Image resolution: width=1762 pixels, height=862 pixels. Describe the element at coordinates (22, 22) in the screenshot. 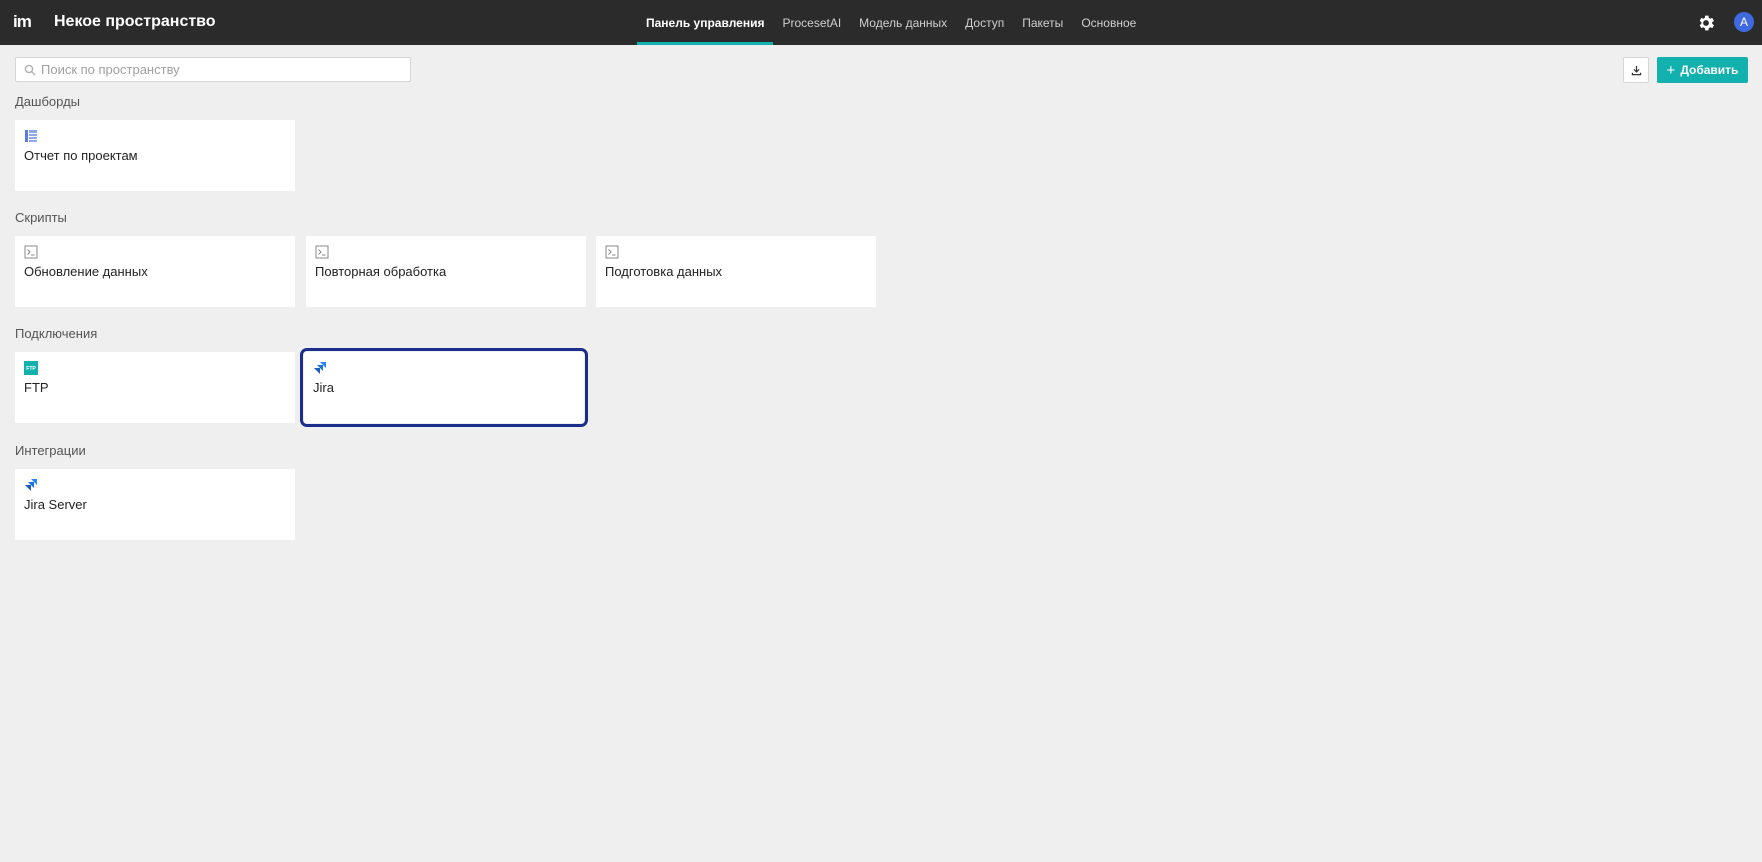

I see `app-logo: im` at that location.